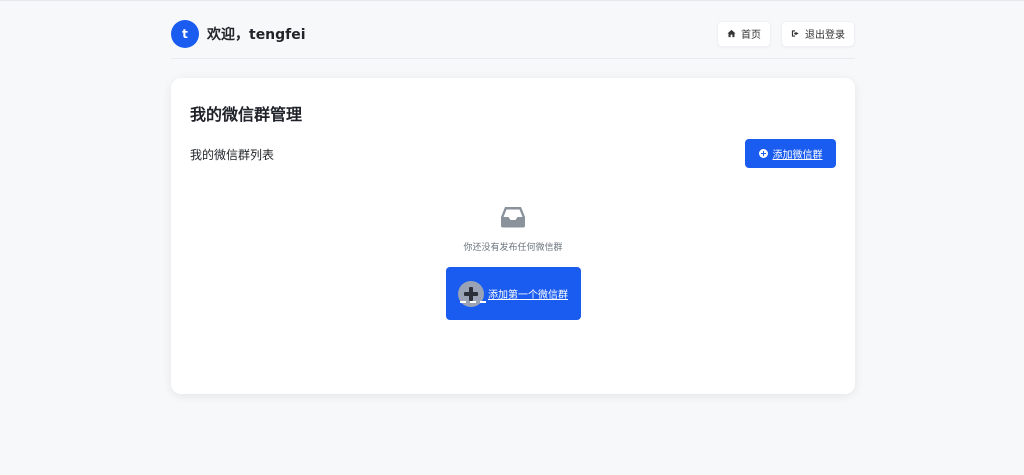  Describe the element at coordinates (795, 33) in the screenshot. I see `logout-icon` at that location.